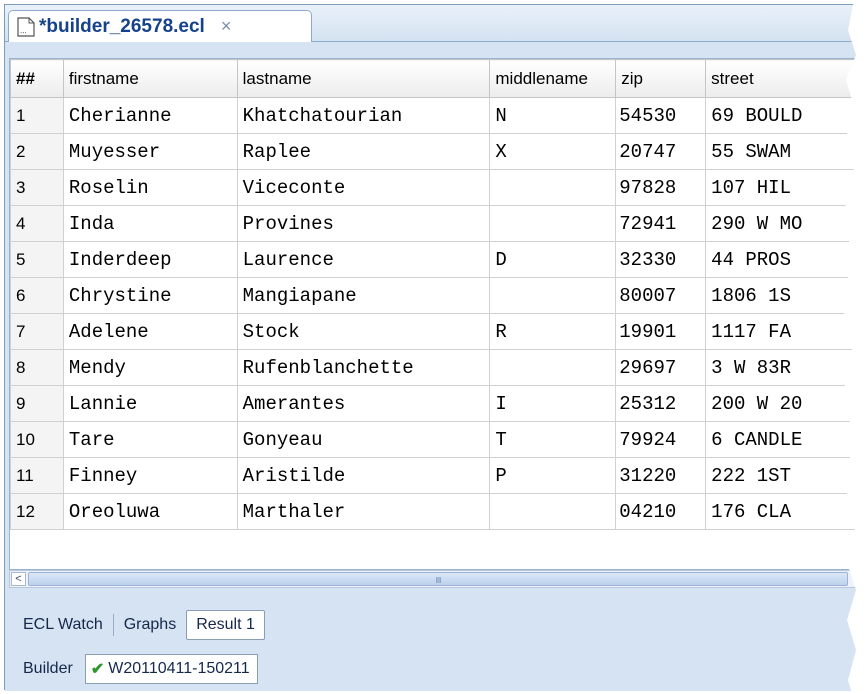 This screenshot has height=694, width=866. Describe the element at coordinates (150, 439) in the screenshot. I see `cell-firstname: Tare` at that location.